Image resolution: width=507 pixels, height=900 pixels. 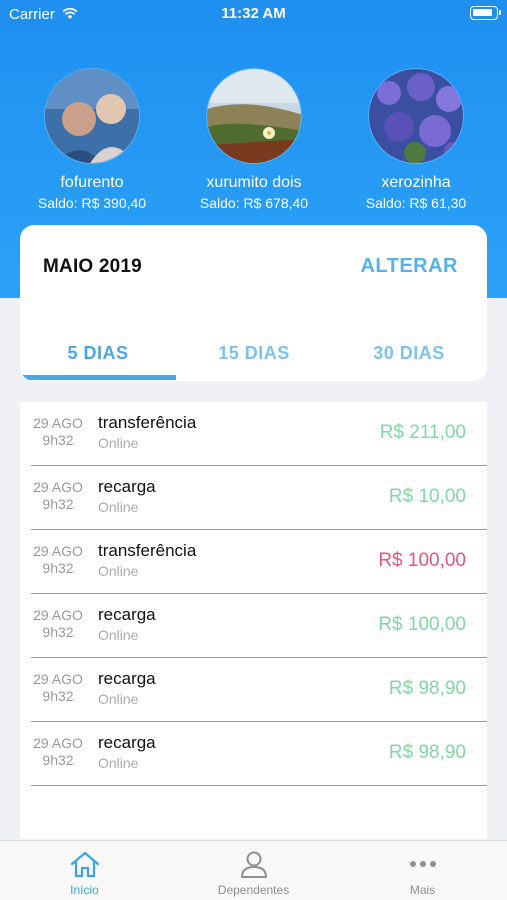 I want to click on more-dots-icon, so click(x=422, y=864).